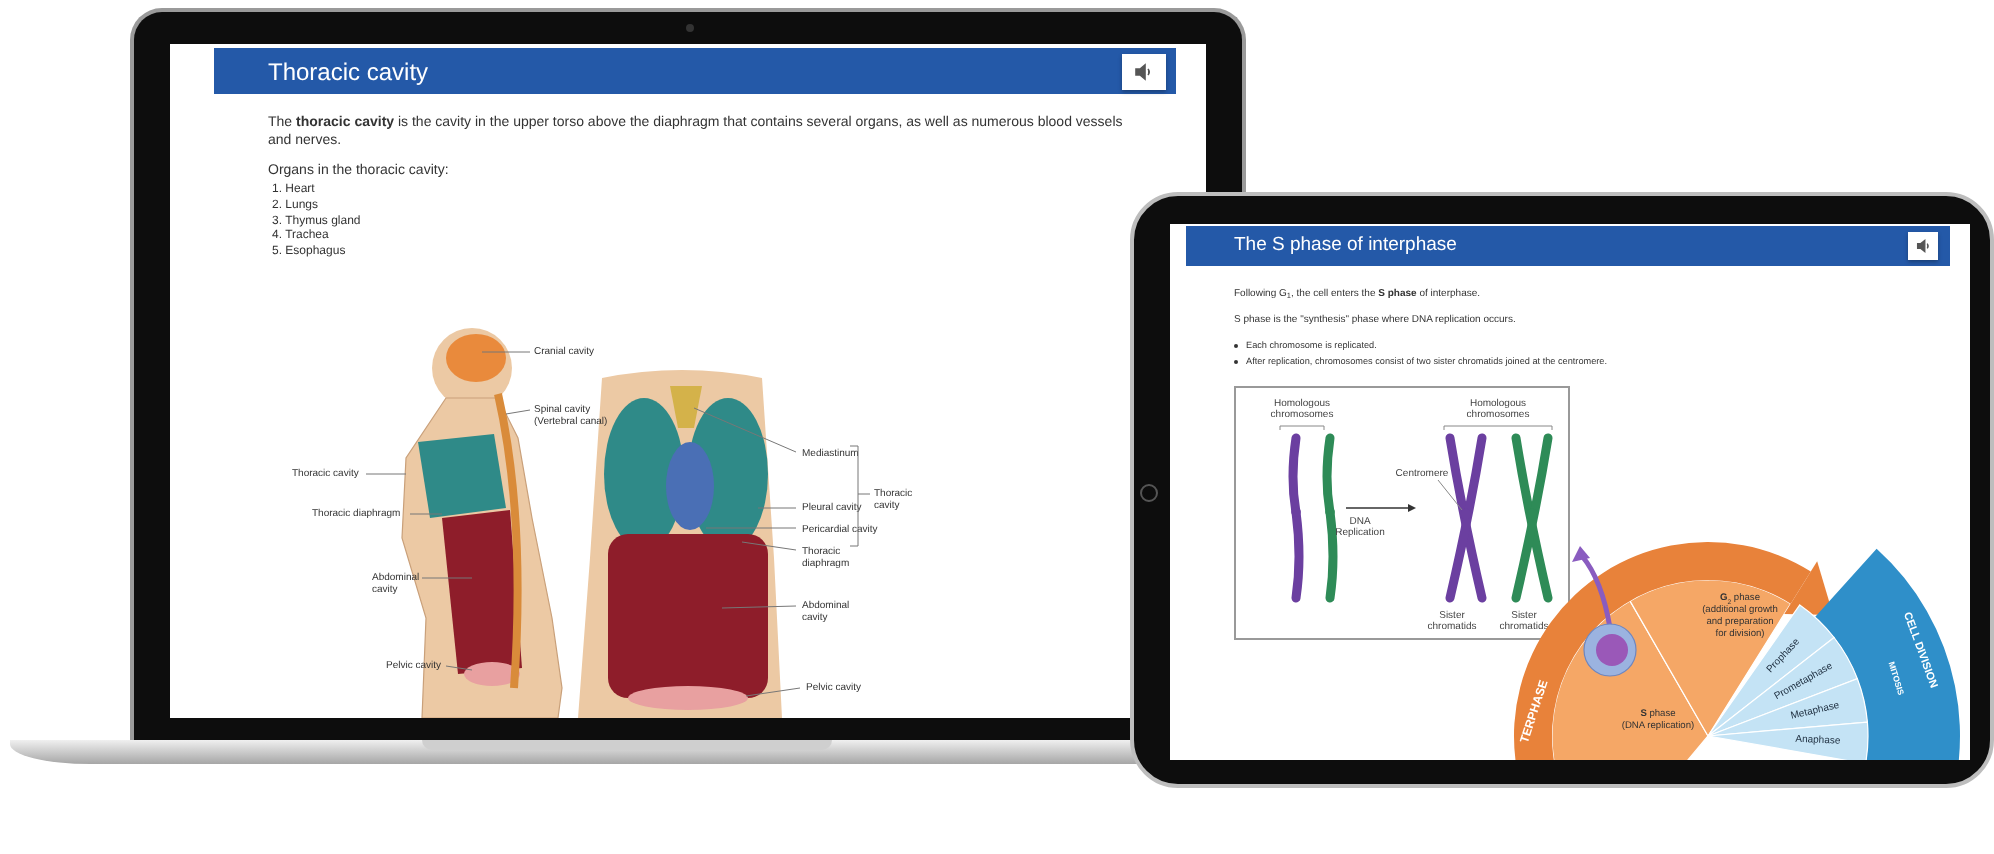 The width and height of the screenshot is (1994, 854). I want to click on page-title: The S phase of interphase, so click(1345, 245).